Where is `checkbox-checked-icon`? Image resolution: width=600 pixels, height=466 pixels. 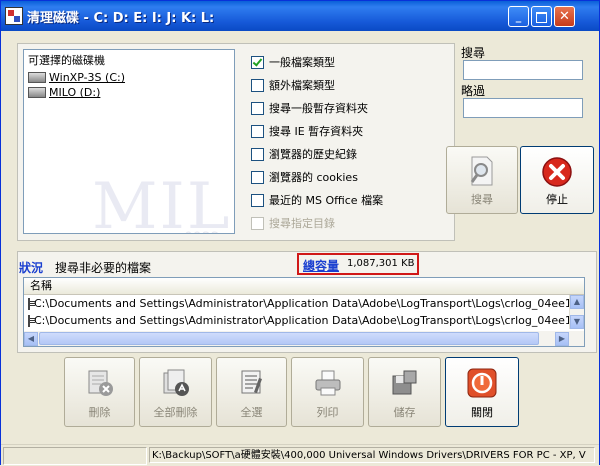
checkbox-checked-icon is located at coordinates (257, 62).